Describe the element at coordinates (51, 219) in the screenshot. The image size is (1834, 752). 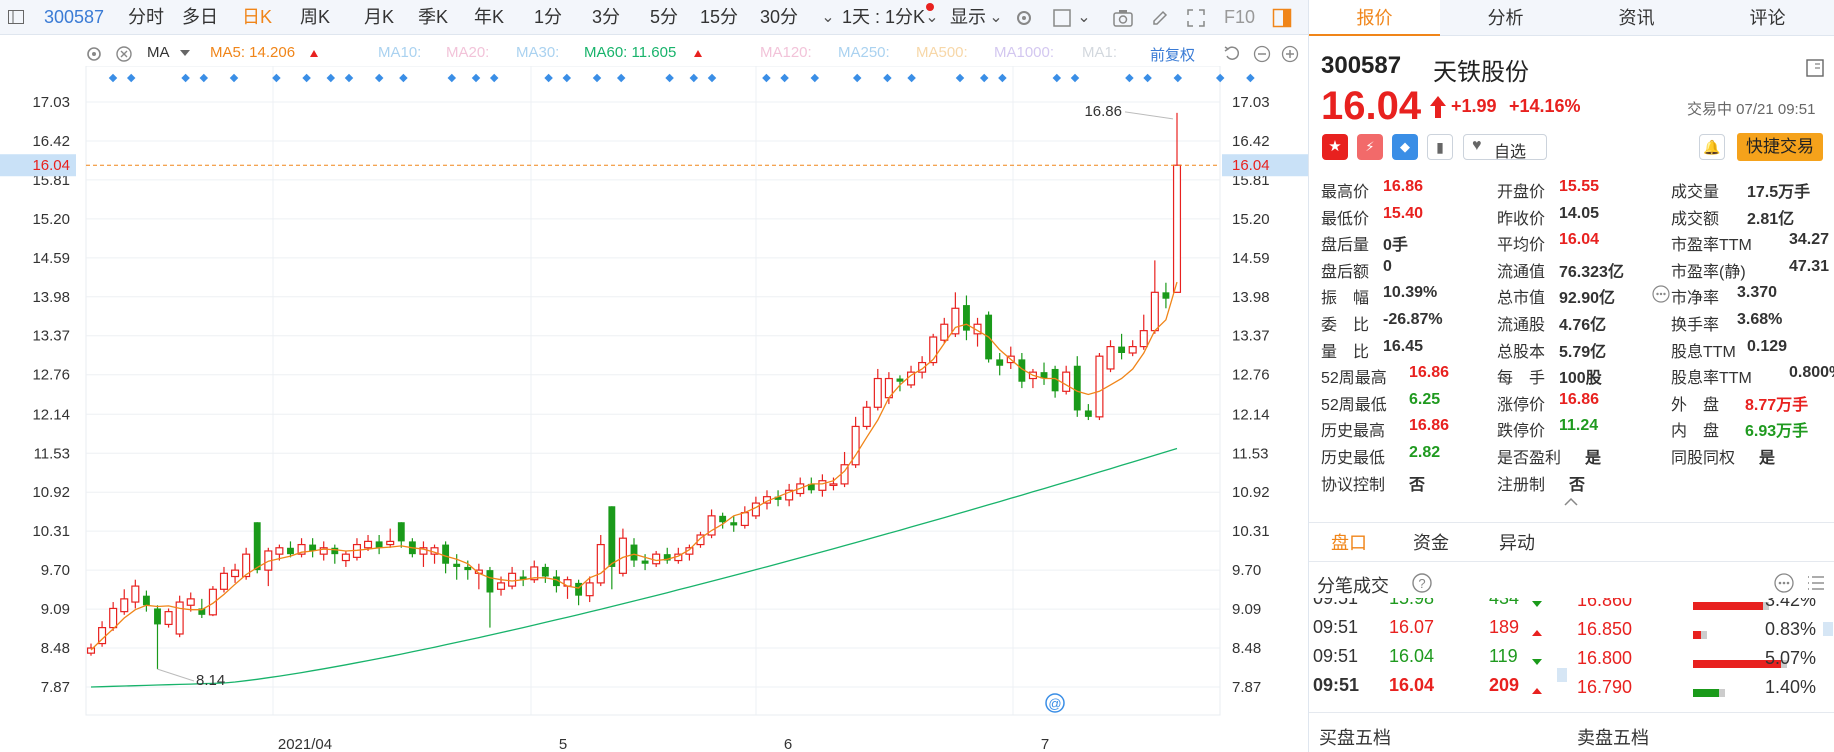
I see `y-tick-label-left: 15.20` at that location.